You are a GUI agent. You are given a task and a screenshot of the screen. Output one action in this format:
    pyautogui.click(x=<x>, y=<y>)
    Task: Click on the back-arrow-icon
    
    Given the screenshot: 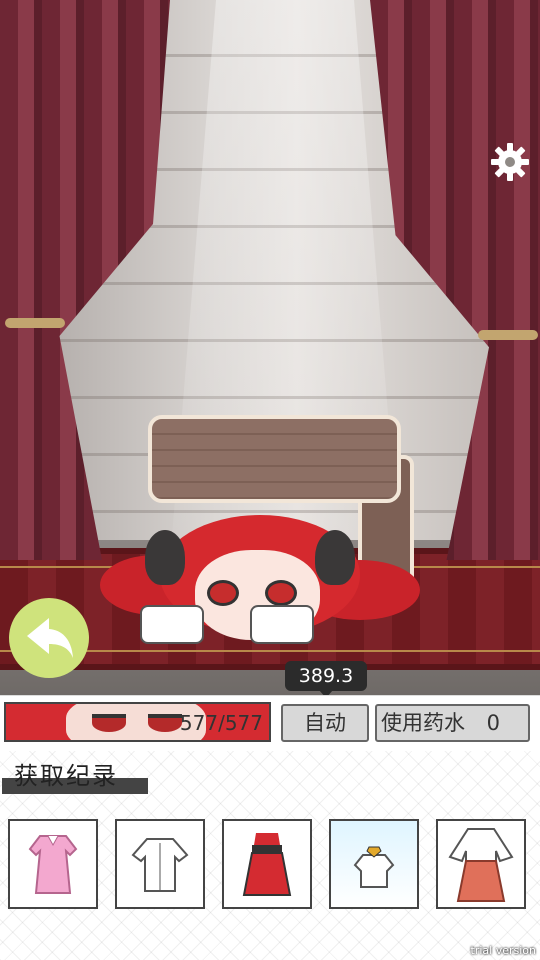 What is the action you would take?
    pyautogui.click(x=50, y=638)
    